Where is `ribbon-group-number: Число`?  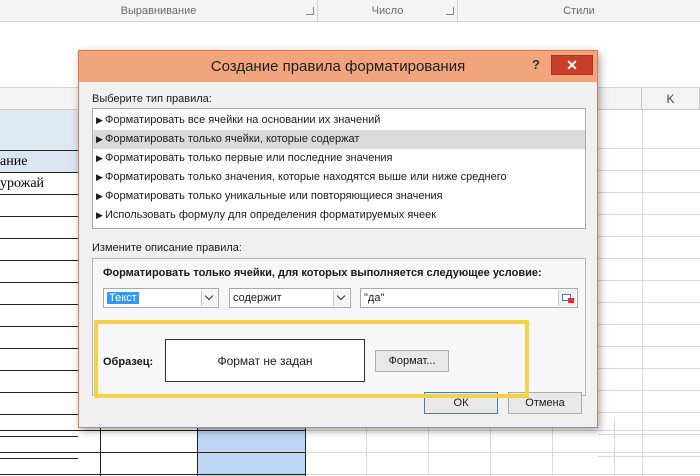 ribbon-group-number: Число is located at coordinates (388, 11).